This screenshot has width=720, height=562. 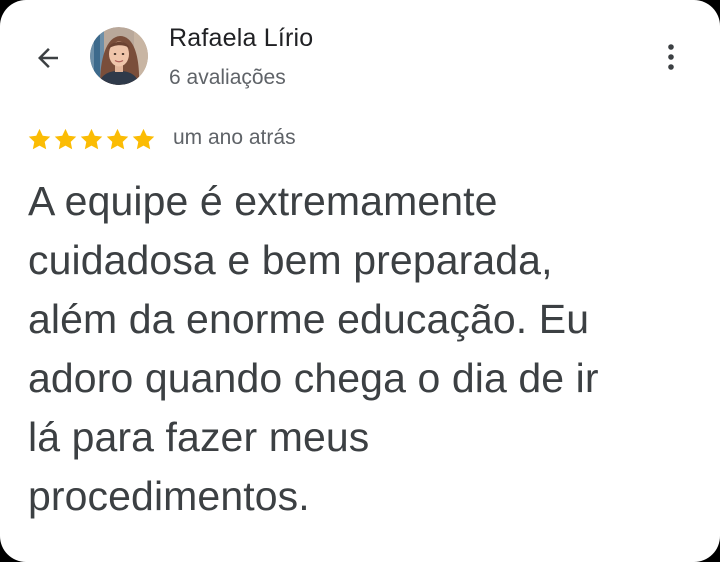 I want to click on reviewer-name: Rafaela Lírio, so click(x=241, y=38).